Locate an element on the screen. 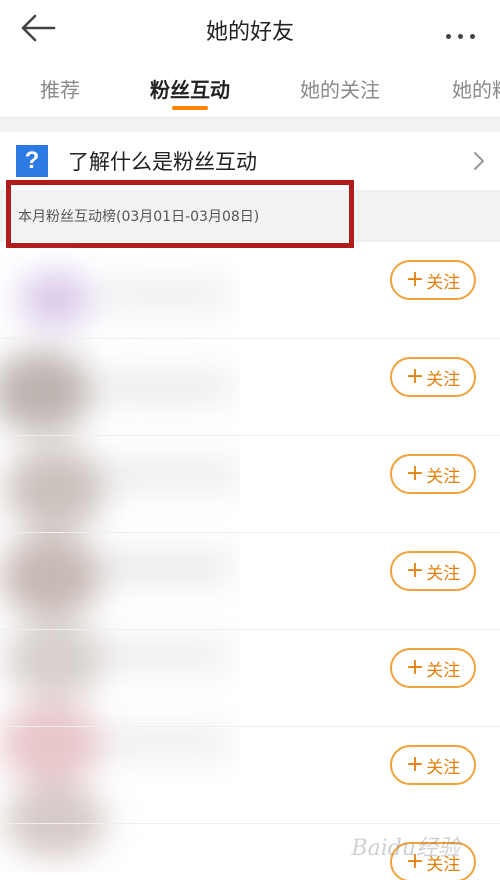 The height and width of the screenshot is (880, 500). tab-fan-interaction: 粉丝互动 is located at coordinates (190, 88).